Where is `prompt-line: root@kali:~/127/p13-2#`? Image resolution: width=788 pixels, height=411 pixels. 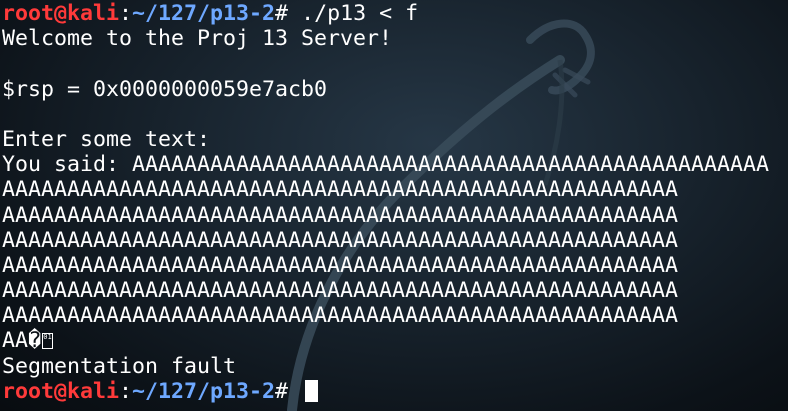 prompt-line: root@kali:~/127/p13-2# is located at coordinates (385, 391).